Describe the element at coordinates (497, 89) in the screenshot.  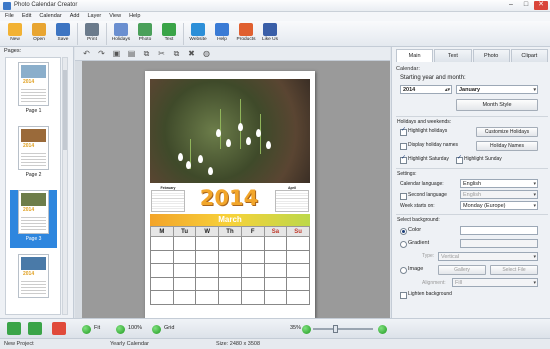
I see `month-select: January ▾` at that location.